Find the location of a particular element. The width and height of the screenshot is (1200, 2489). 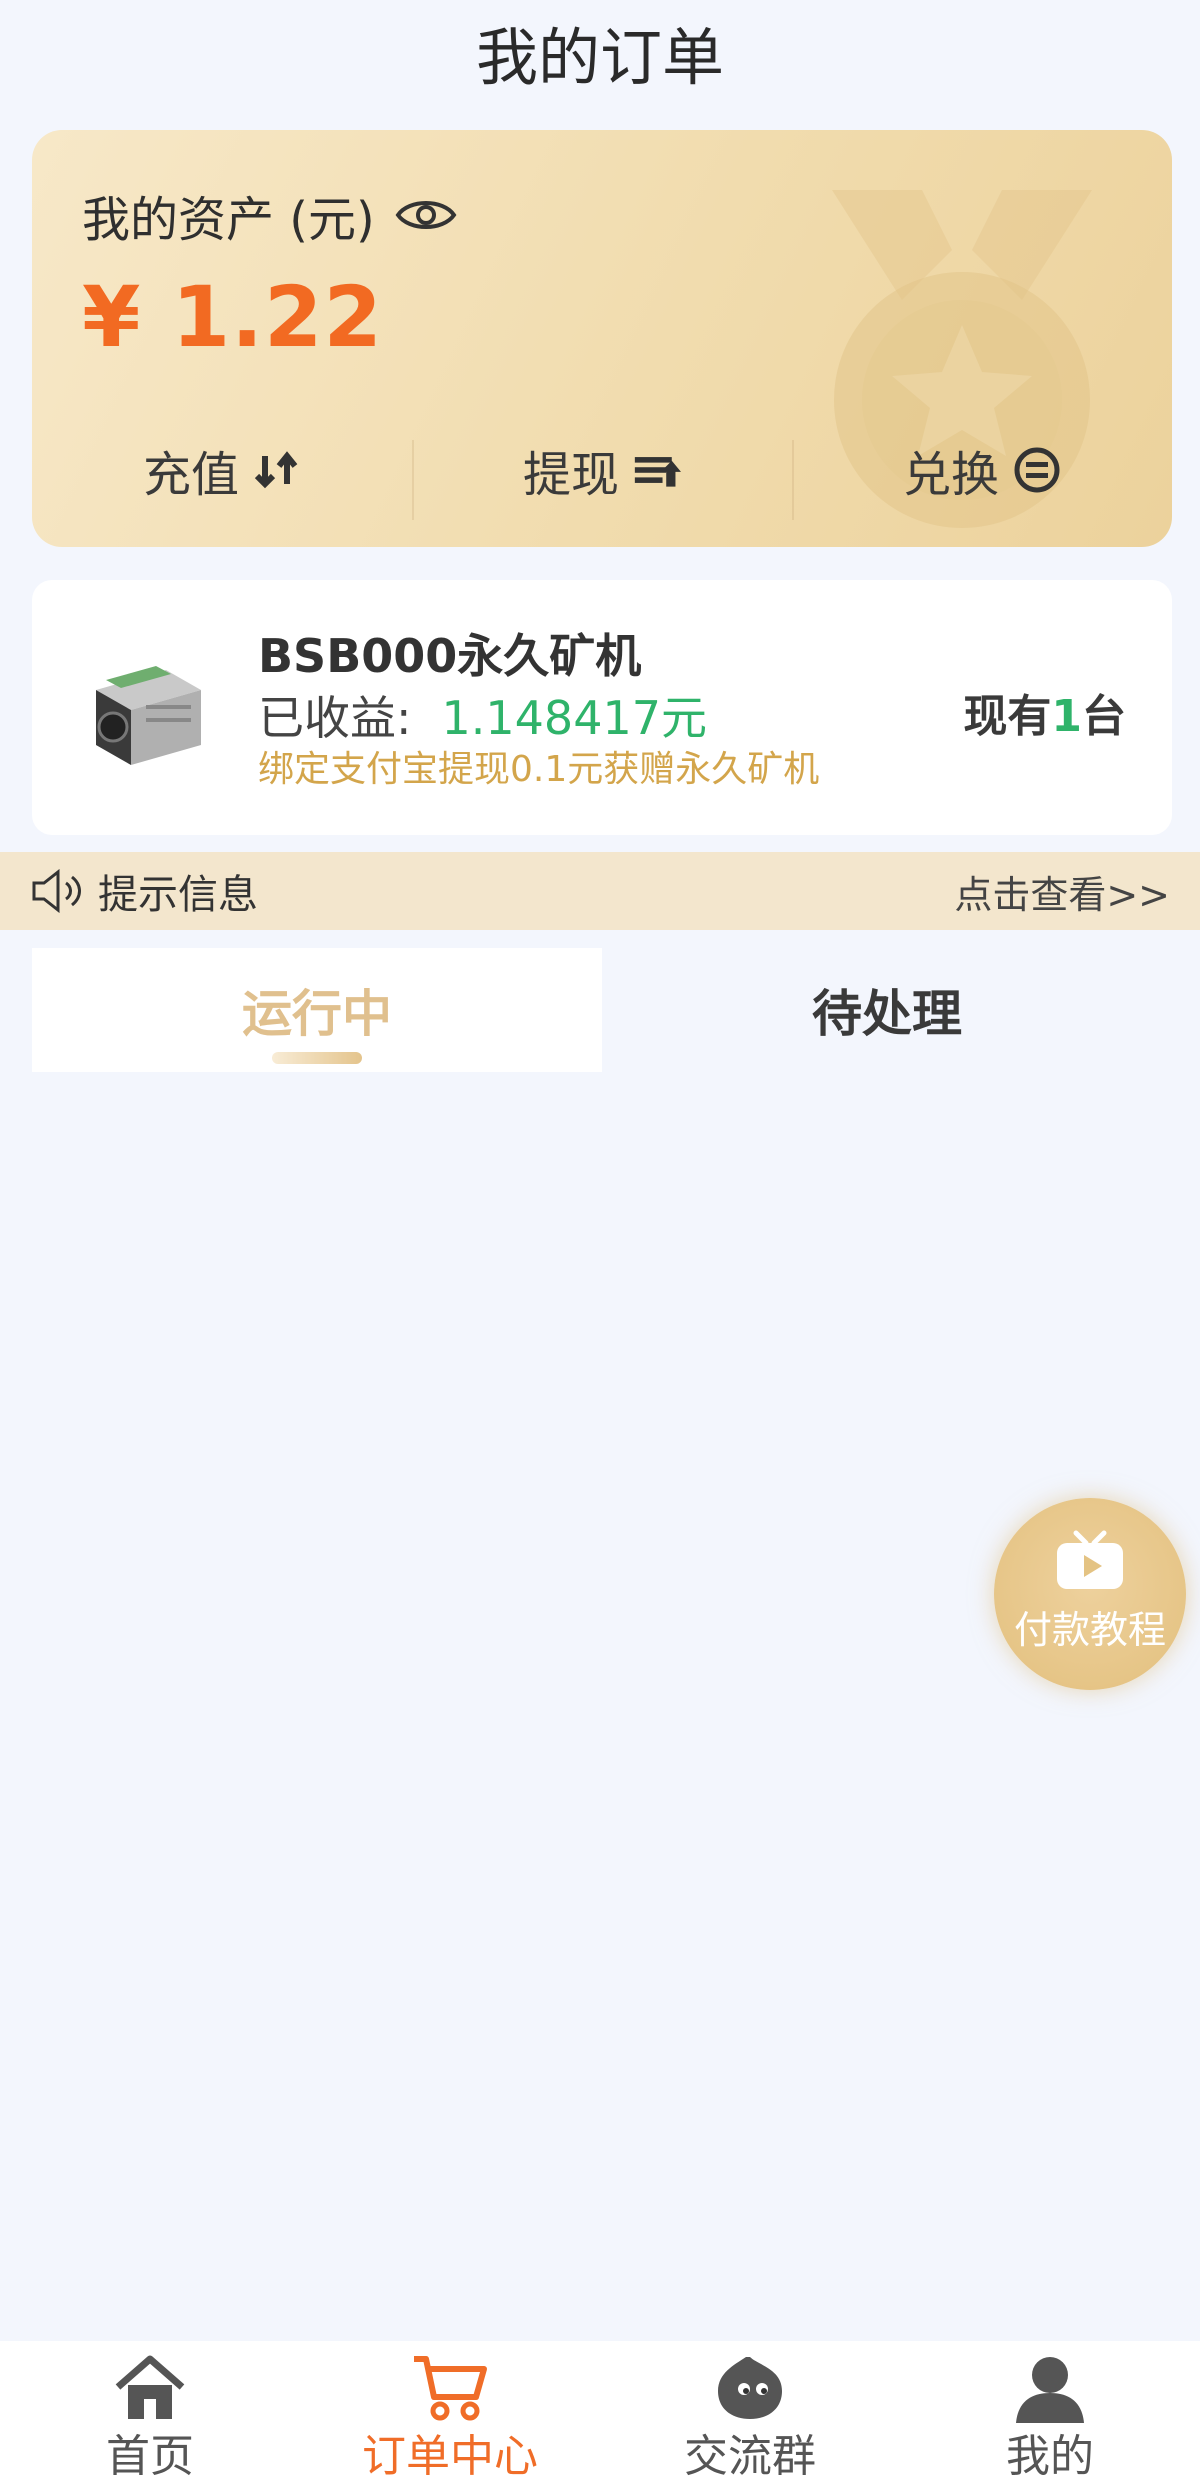

order-tabs: 运行中 待处理 is located at coordinates (602, 1010).